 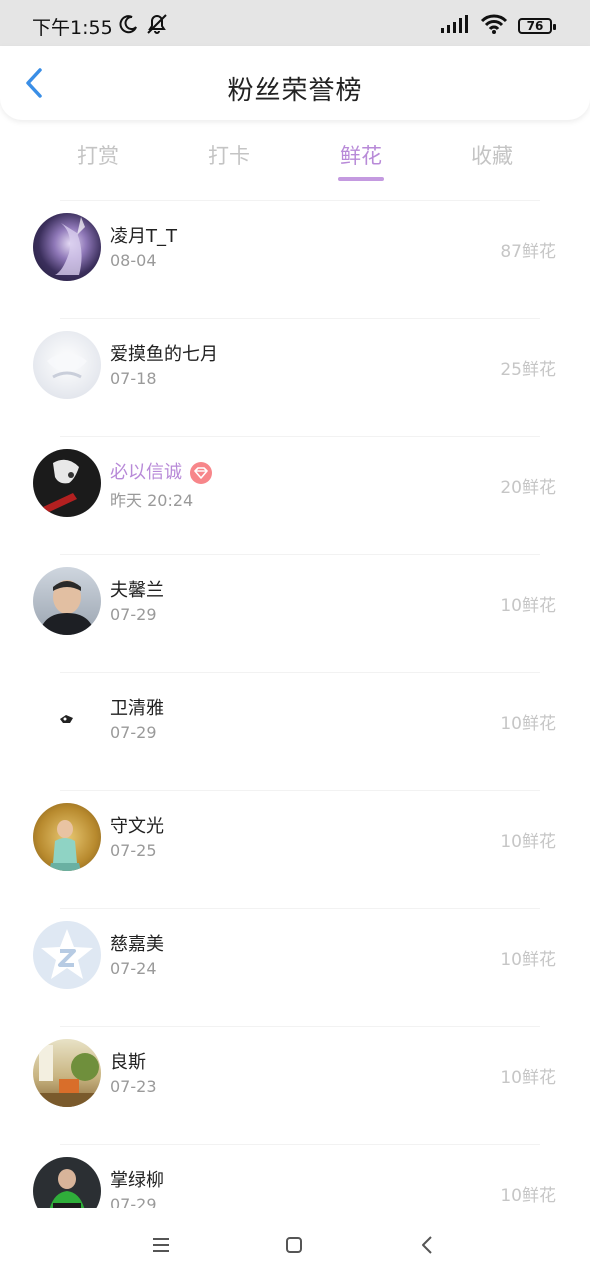 I want to click on user-name: 守文光, so click(x=137, y=826).